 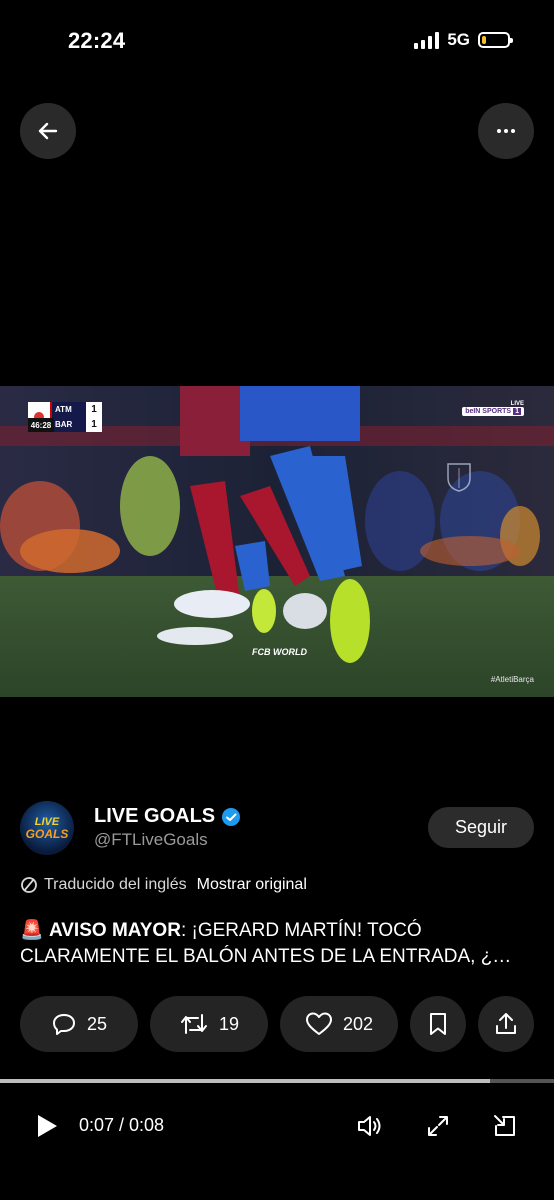 What do you see at coordinates (97, 1023) in the screenshot?
I see `reply-count: 25` at bounding box center [97, 1023].